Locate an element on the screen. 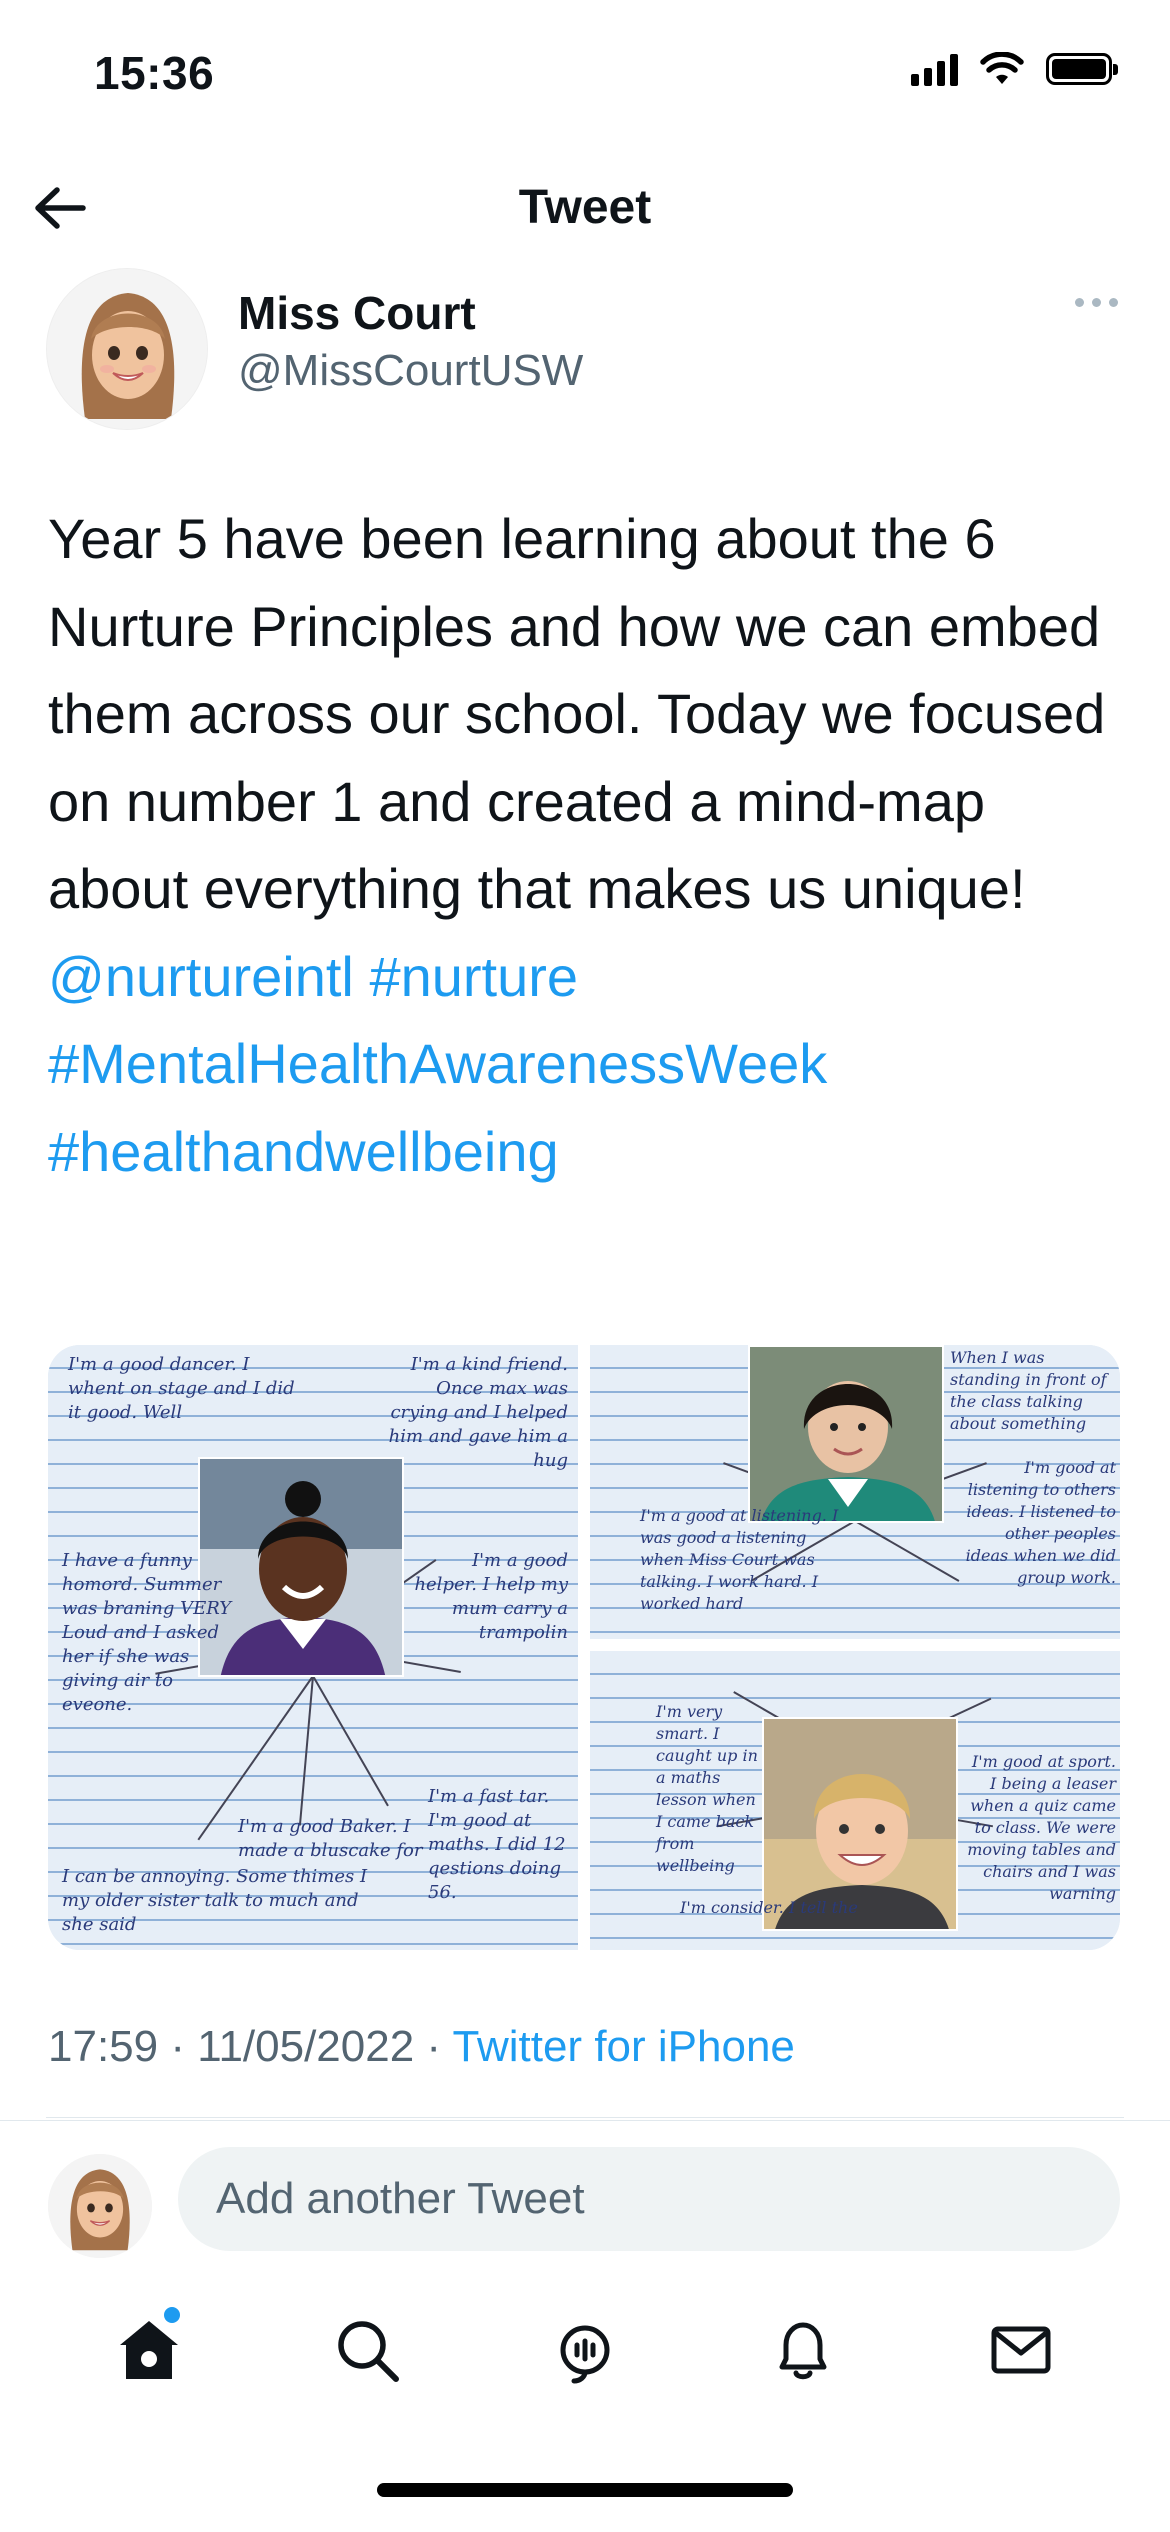 The height and width of the screenshot is (2532, 1170). status-icons is located at coordinates (1014, 69).